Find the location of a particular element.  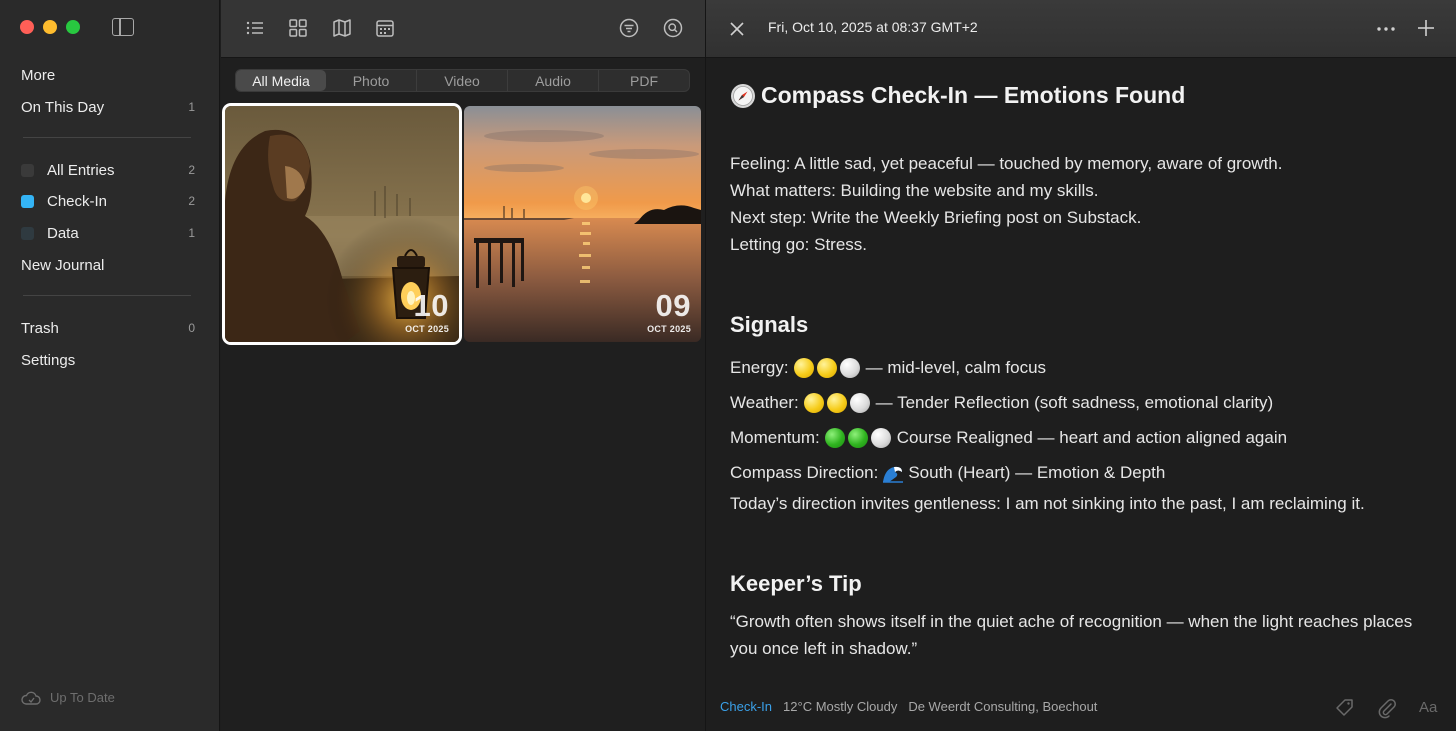

signal-label: Energy: is located at coordinates (759, 367).